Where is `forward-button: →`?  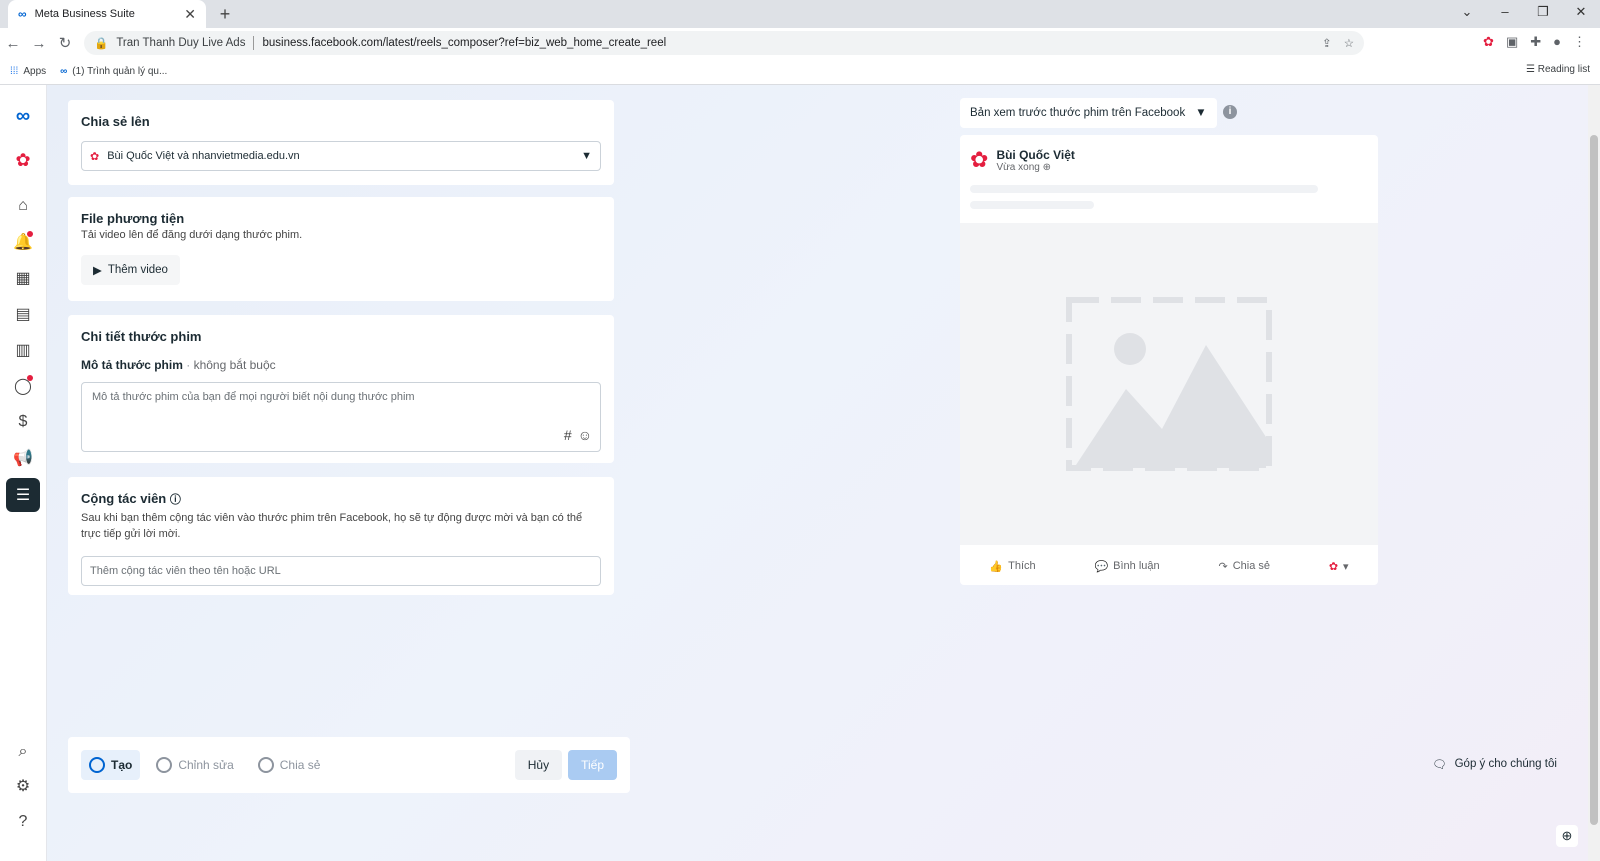 forward-button: → is located at coordinates (39, 43).